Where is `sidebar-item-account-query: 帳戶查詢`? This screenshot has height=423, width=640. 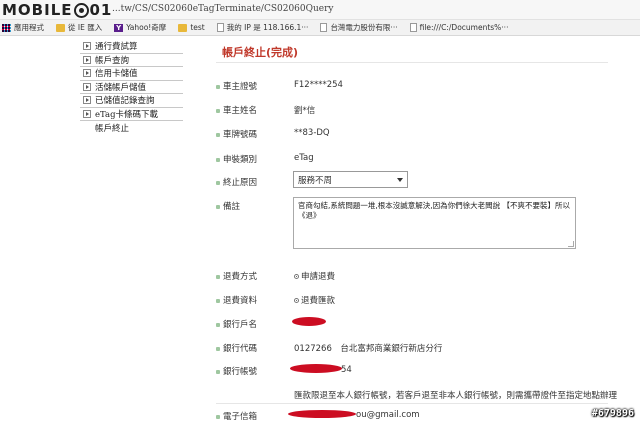
sidebar-item-account-query: 帳戶查詢 is located at coordinates (131, 60).